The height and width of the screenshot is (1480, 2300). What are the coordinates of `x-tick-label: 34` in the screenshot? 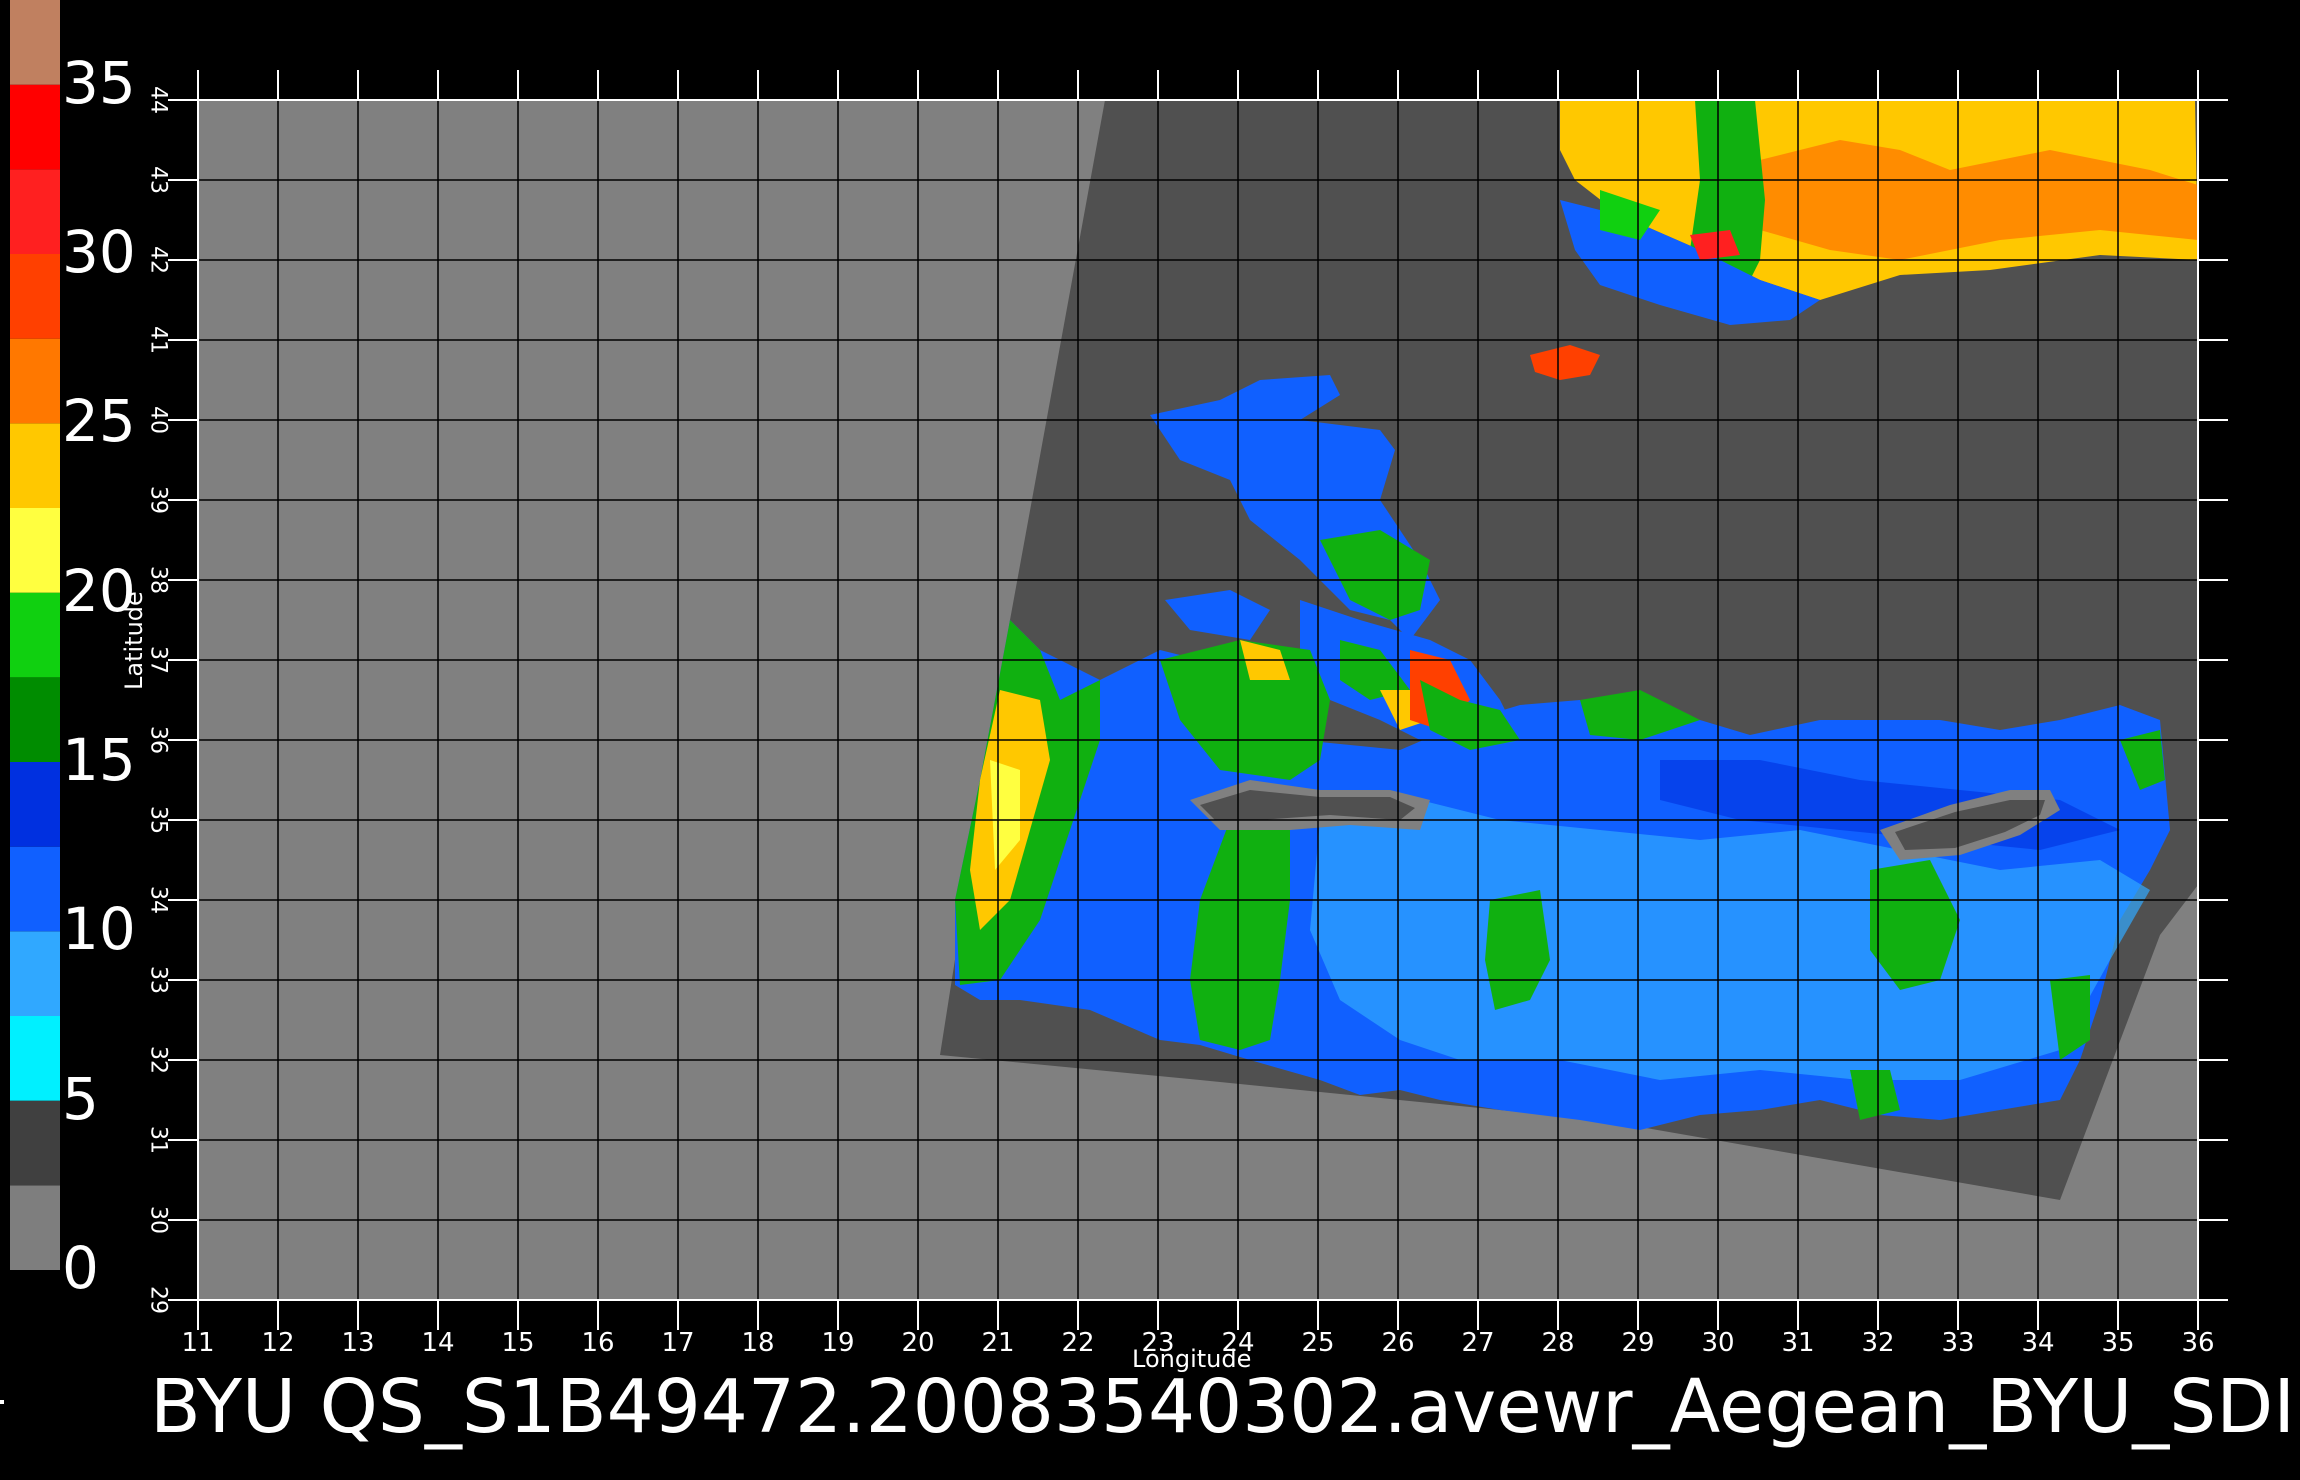 It's located at (2038, 1343).